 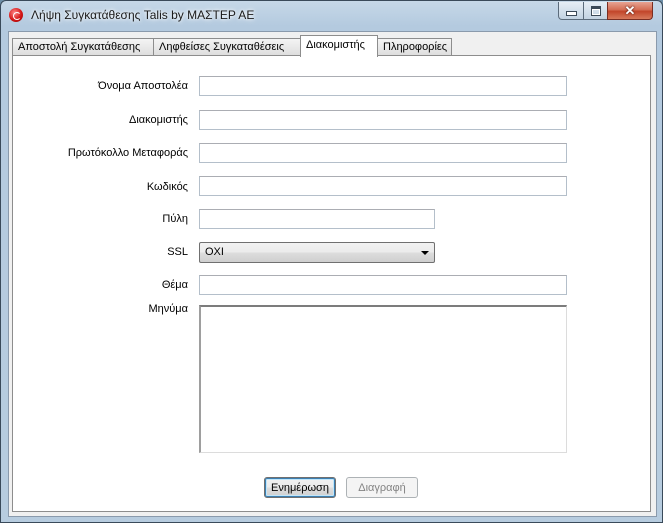 I want to click on tab-info: Πληροφορίες, so click(x=414, y=46).